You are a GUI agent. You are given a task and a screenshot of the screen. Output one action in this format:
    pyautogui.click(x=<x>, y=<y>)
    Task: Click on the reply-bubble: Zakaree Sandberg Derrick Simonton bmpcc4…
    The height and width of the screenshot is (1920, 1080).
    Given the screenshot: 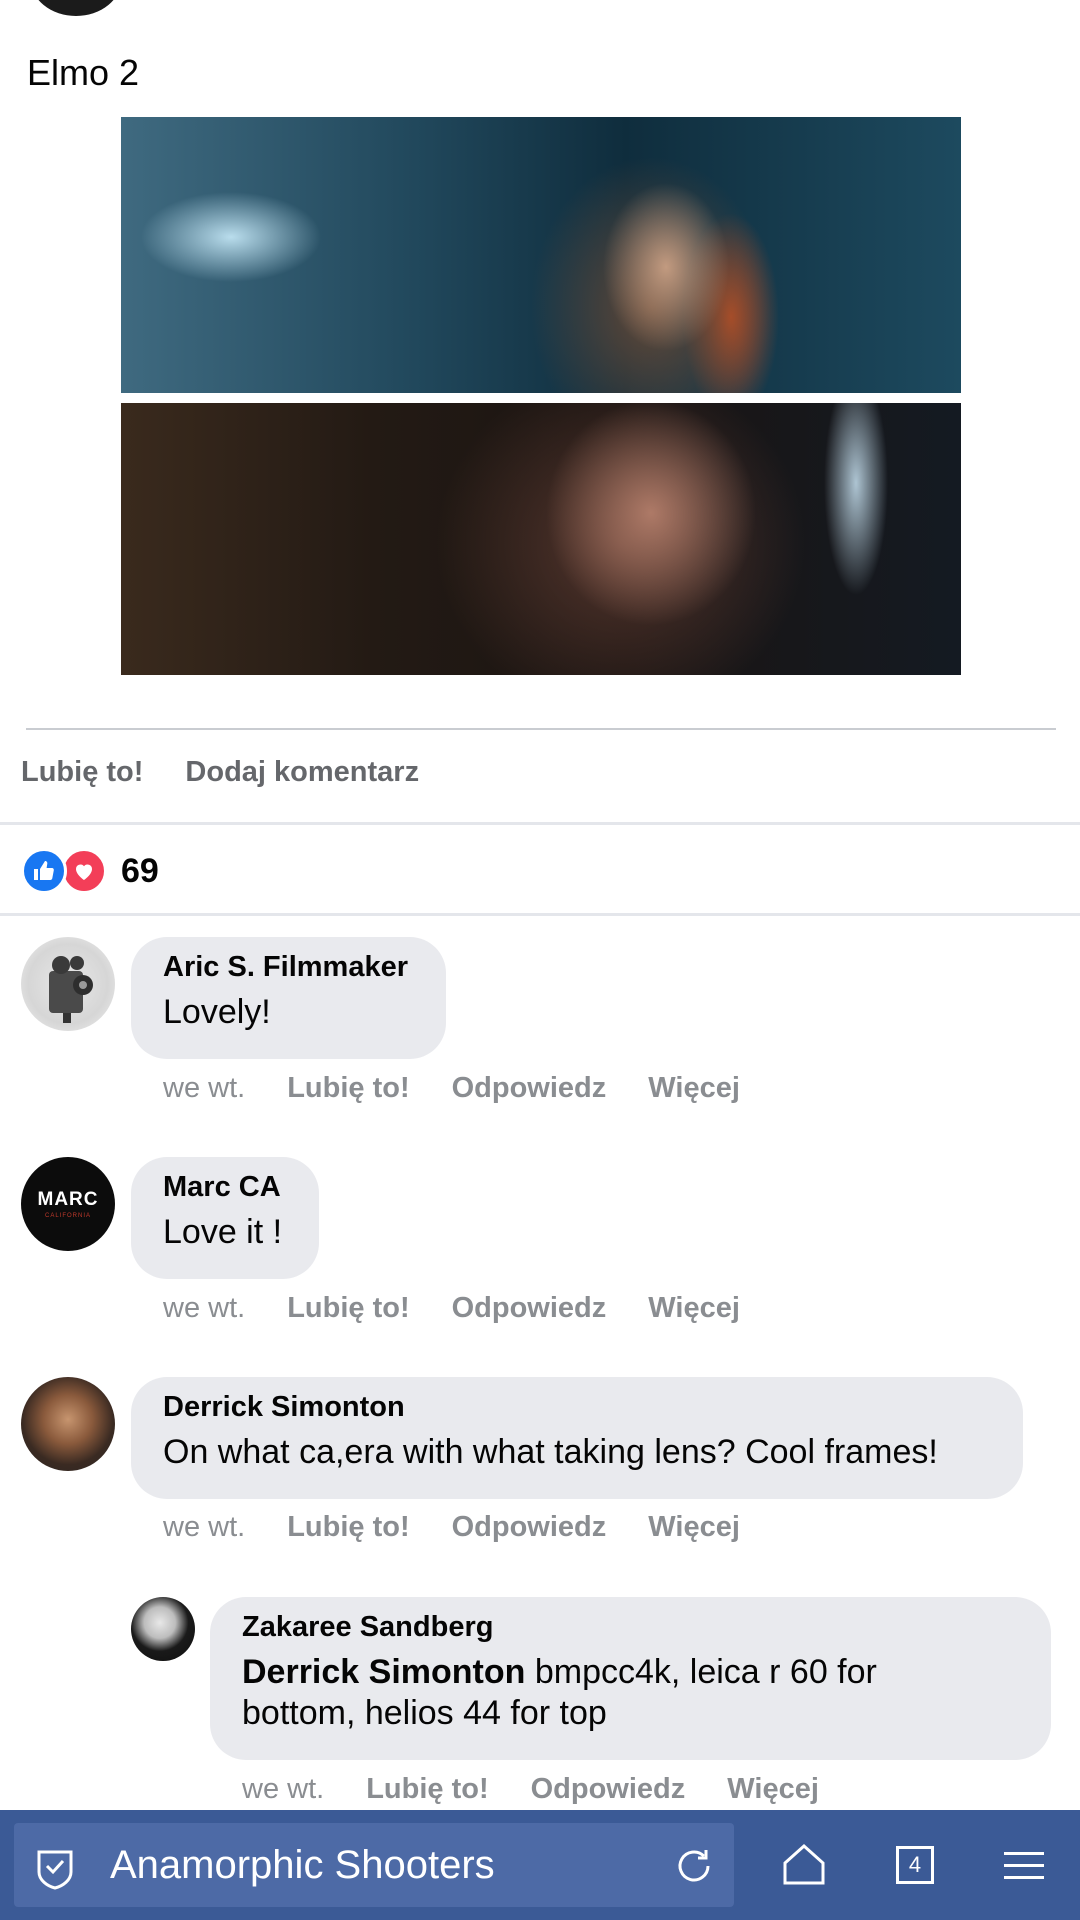 What is the action you would take?
    pyautogui.click(x=630, y=1678)
    